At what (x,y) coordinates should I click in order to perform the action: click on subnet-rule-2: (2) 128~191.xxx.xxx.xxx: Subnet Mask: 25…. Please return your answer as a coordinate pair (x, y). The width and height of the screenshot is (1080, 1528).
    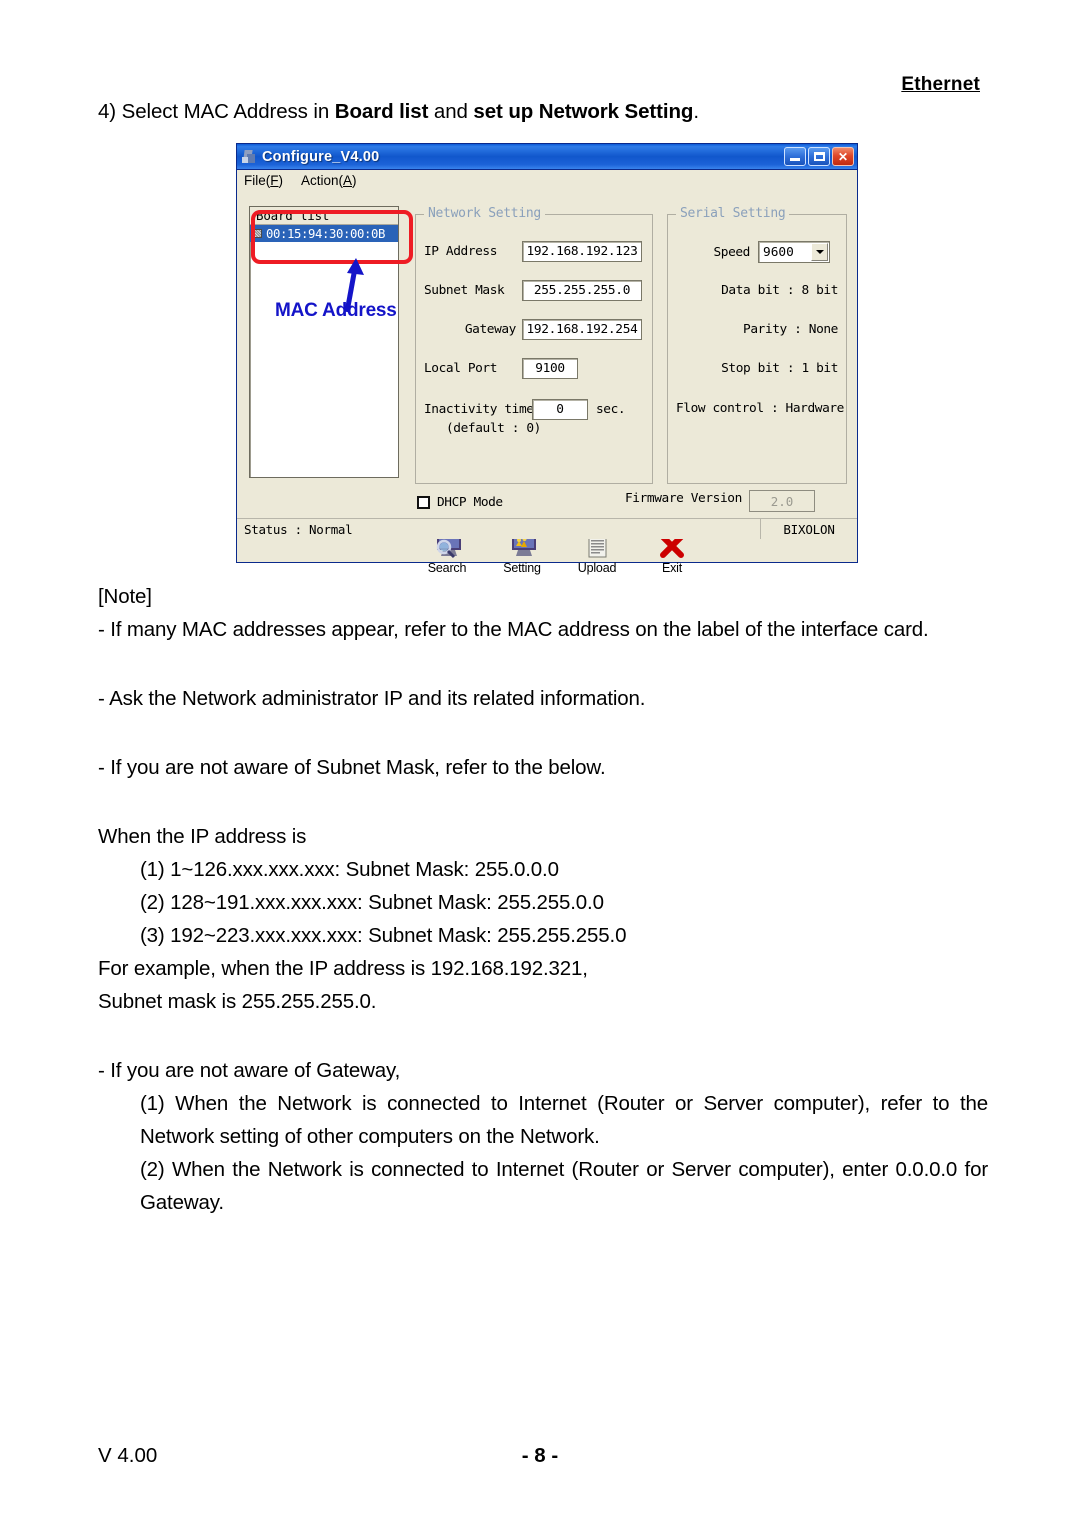
    Looking at the image, I should click on (372, 902).